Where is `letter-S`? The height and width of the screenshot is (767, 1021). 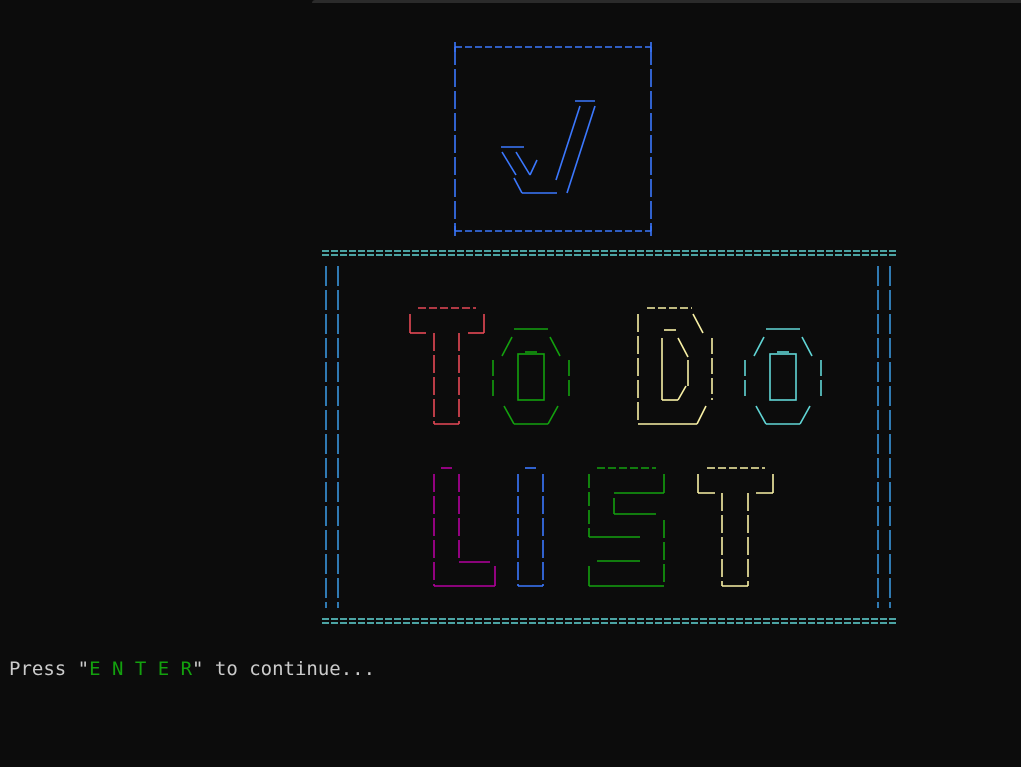
letter-S is located at coordinates (626, 527).